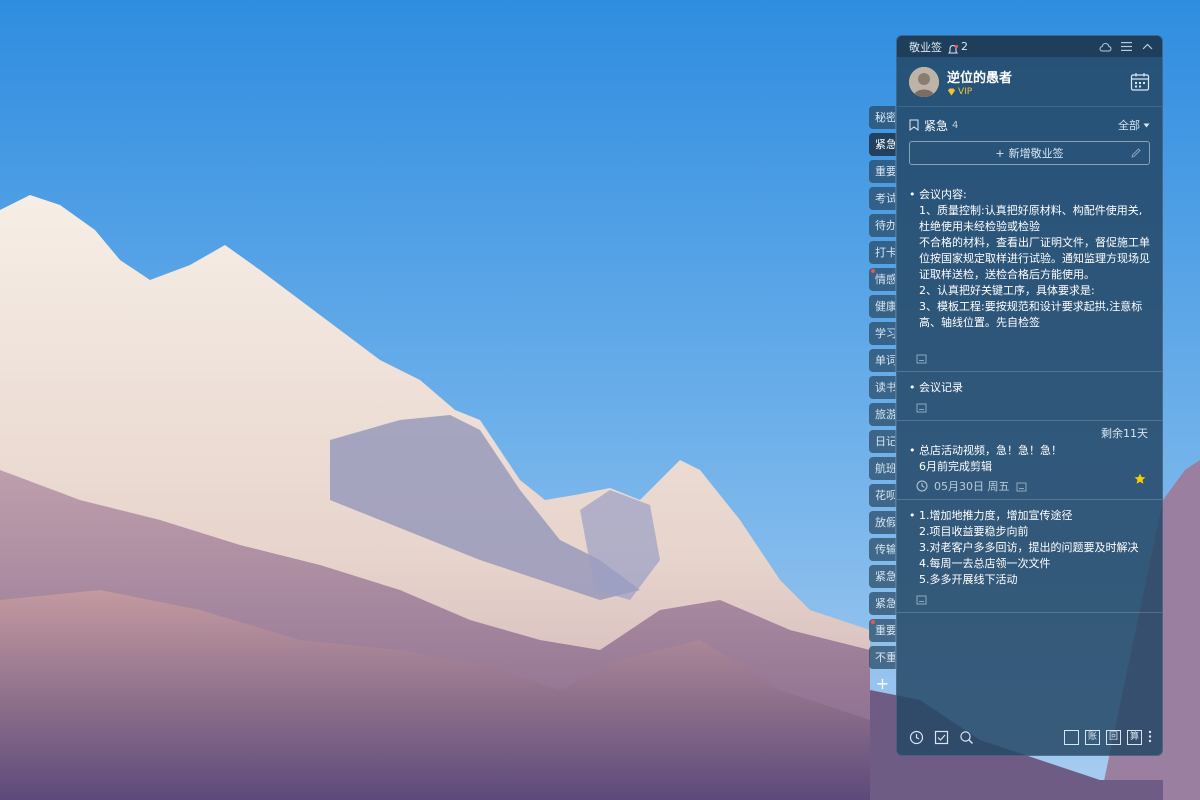 The width and height of the screenshot is (1200, 800). Describe the element at coordinates (1029, 125) in the screenshot. I see `category-header: 紧急 4 全部` at that location.